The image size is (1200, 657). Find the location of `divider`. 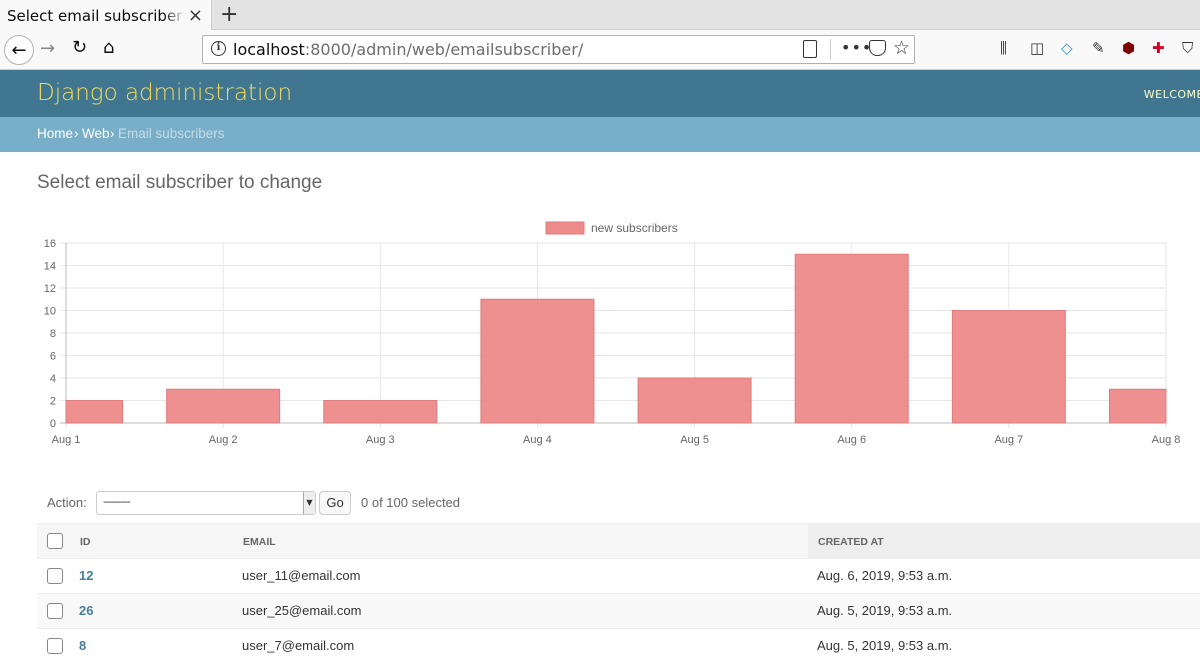

divider is located at coordinates (830, 49).